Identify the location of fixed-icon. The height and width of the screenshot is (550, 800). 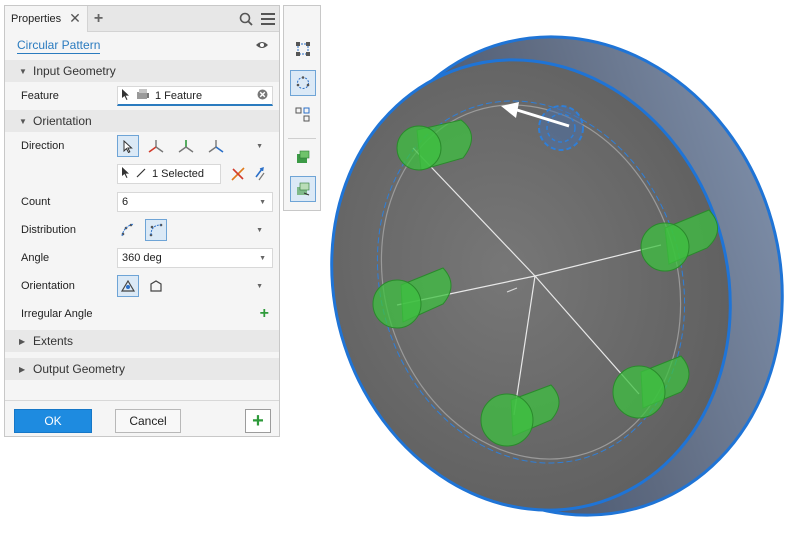
(156, 286).